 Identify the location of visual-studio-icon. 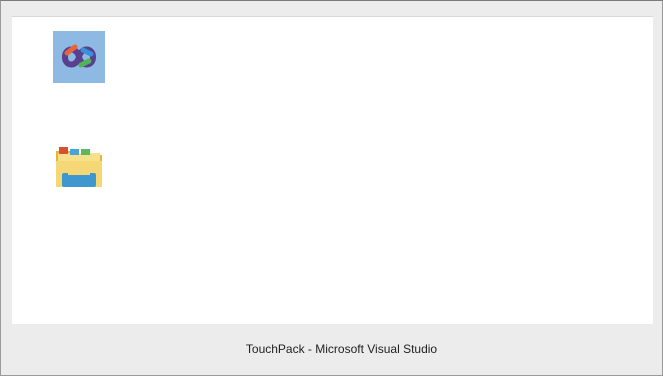
(79, 57).